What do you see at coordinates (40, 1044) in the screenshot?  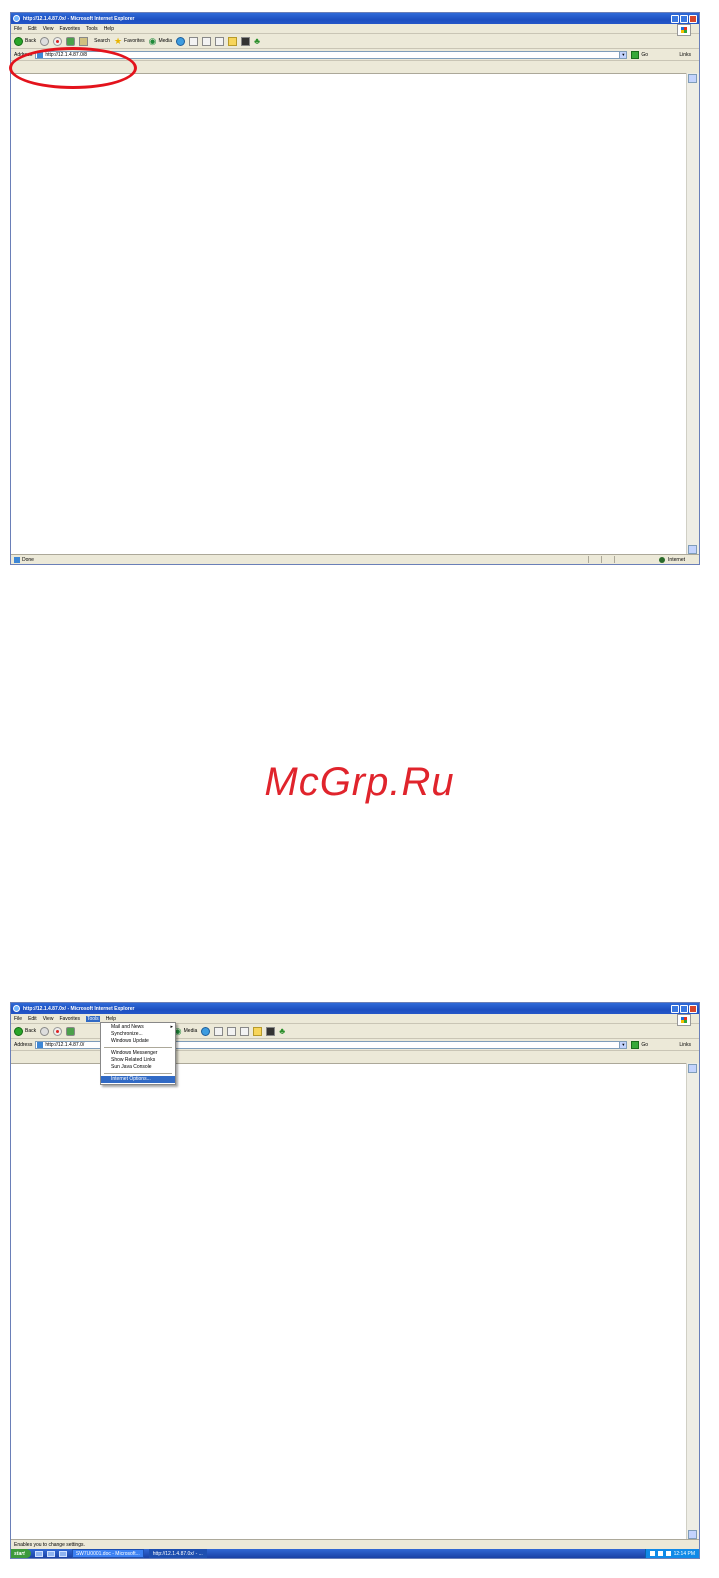 I see `page-icon` at bounding box center [40, 1044].